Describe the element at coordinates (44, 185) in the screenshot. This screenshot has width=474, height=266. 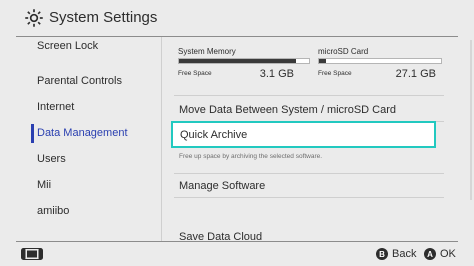
I see `sidebar-item-mii: Mii` at that location.